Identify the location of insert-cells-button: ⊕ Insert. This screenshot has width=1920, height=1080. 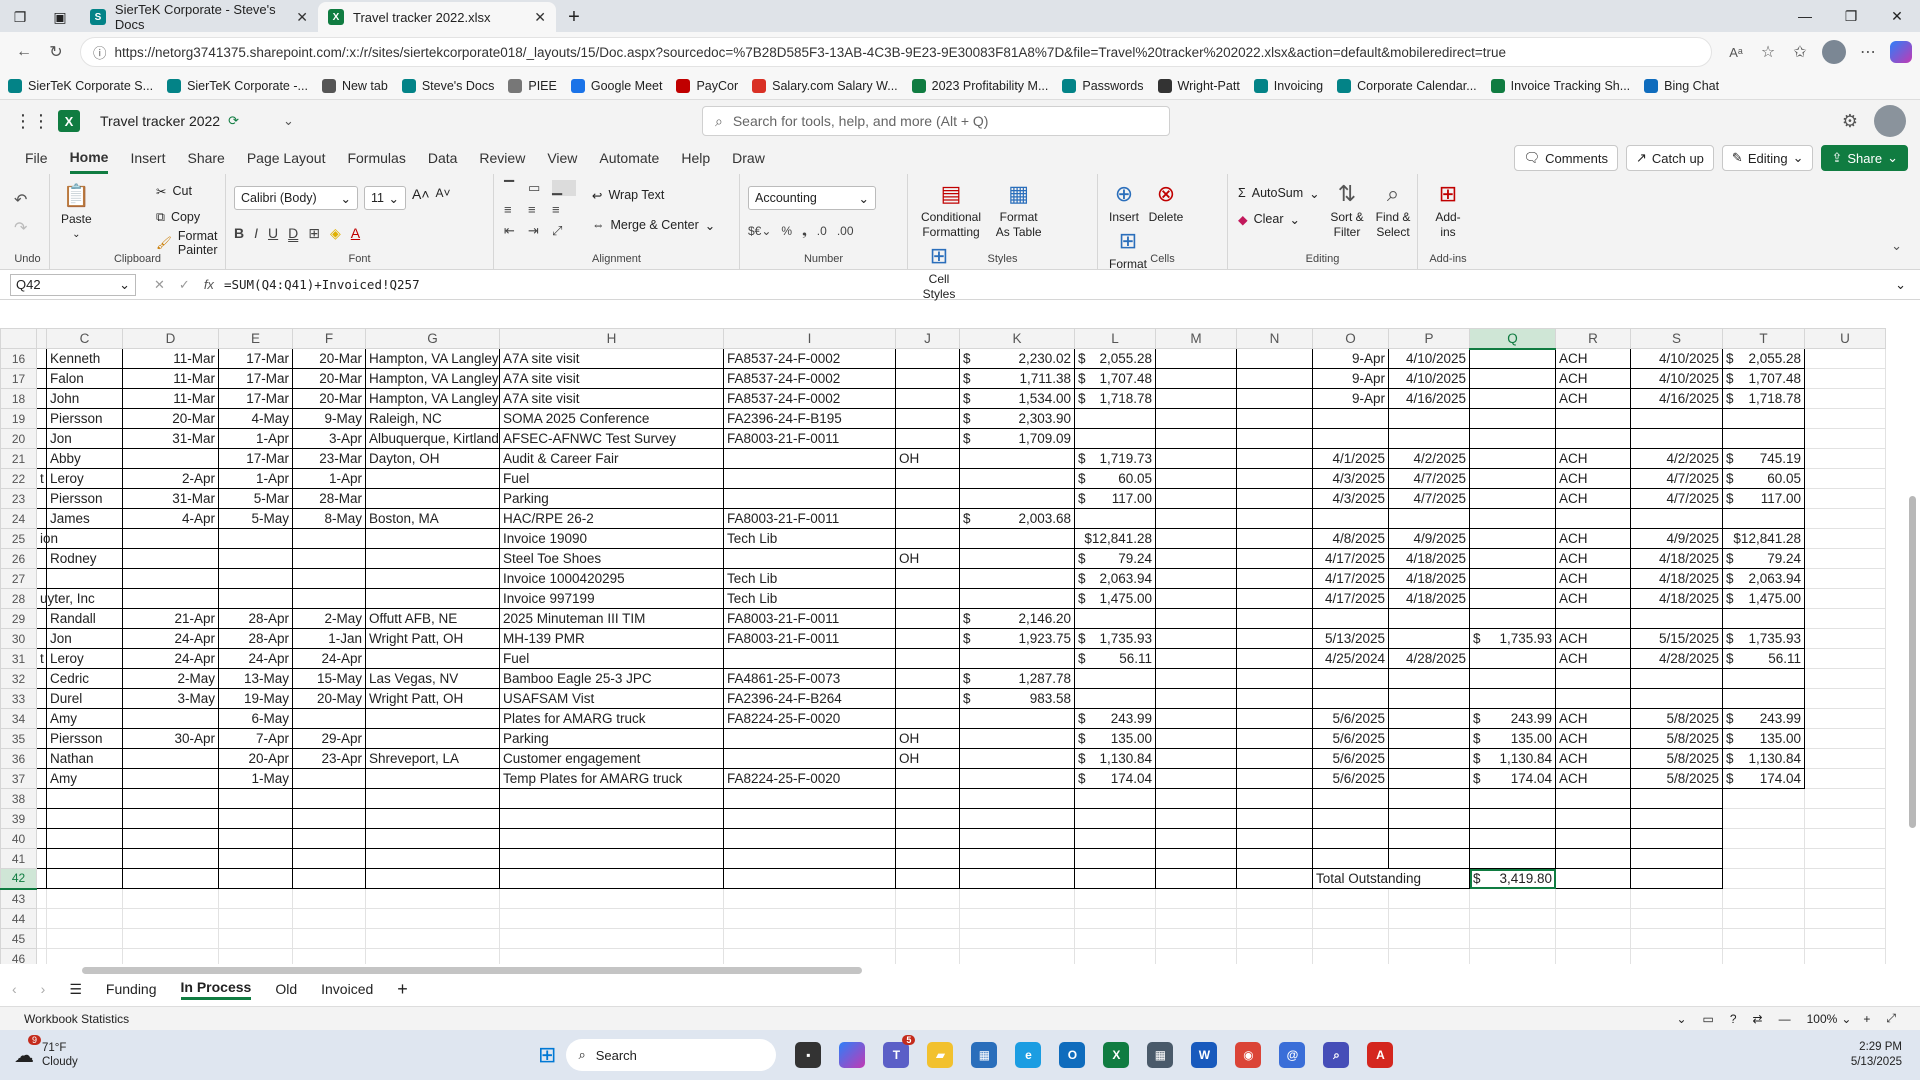
(1124, 201).